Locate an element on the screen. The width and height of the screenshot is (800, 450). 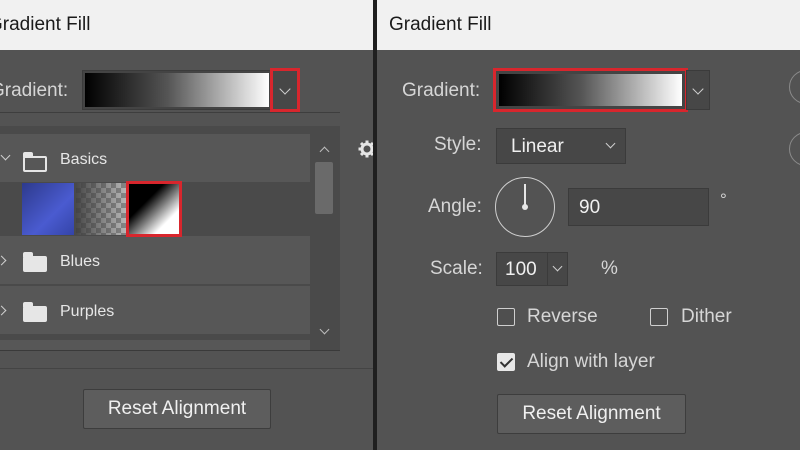
left-bottom-separator is located at coordinates (186, 368).